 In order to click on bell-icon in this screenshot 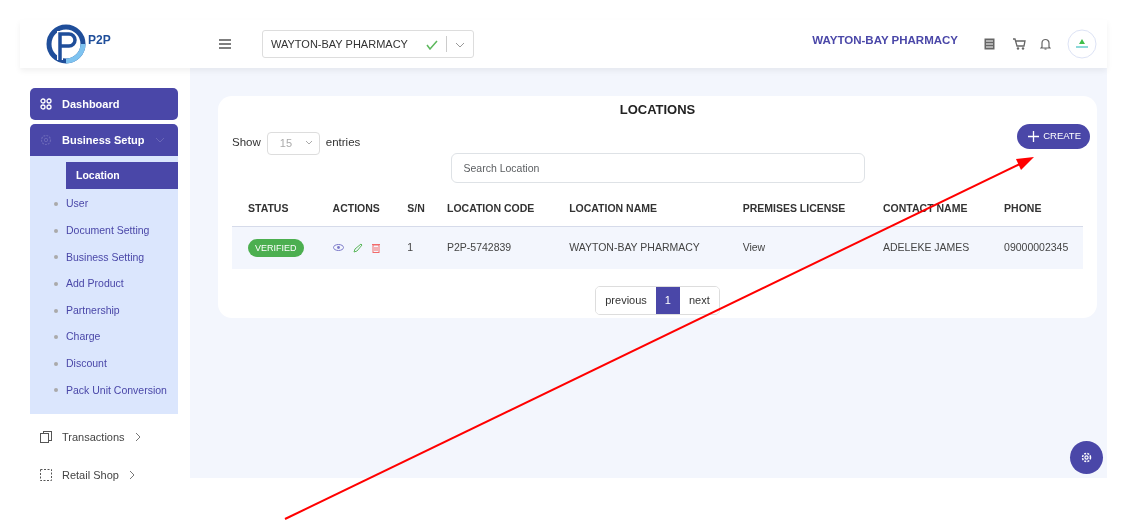, I will do `click(1045, 44)`.